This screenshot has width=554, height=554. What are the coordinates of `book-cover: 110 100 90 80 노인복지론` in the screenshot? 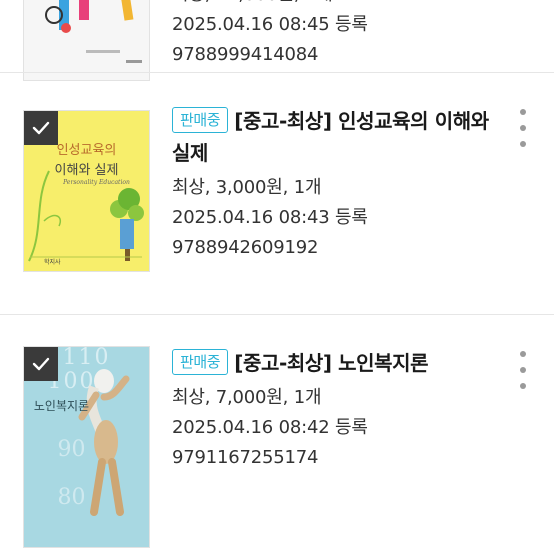 It's located at (86, 447).